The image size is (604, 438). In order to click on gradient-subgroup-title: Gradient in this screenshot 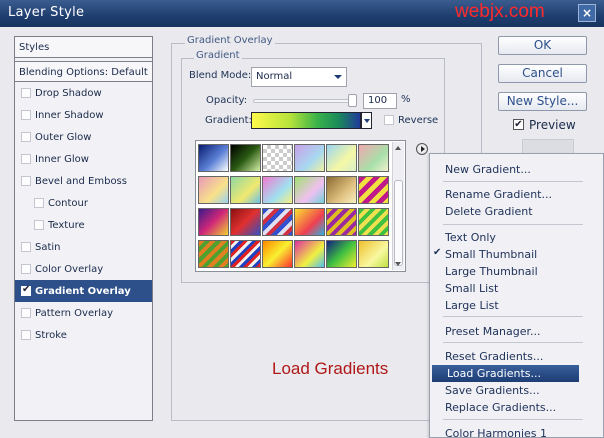, I will do `click(218, 55)`.